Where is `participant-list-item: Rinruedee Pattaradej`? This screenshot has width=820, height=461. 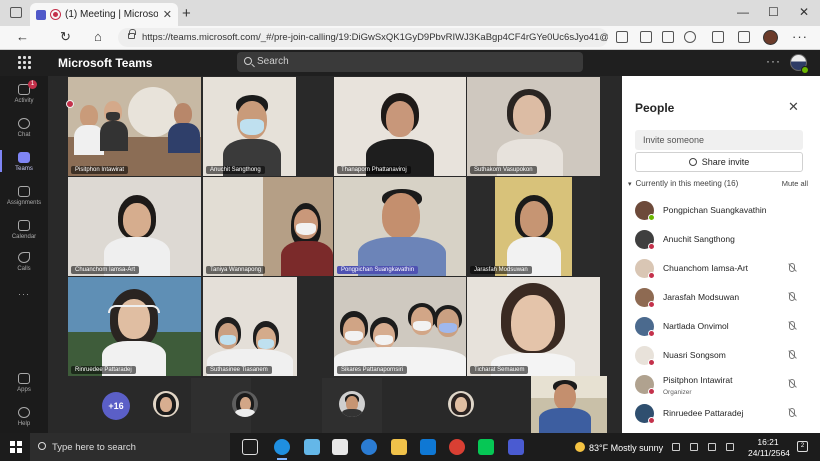 participant-list-item: Rinruedee Pattaradej is located at coordinates (720, 414).